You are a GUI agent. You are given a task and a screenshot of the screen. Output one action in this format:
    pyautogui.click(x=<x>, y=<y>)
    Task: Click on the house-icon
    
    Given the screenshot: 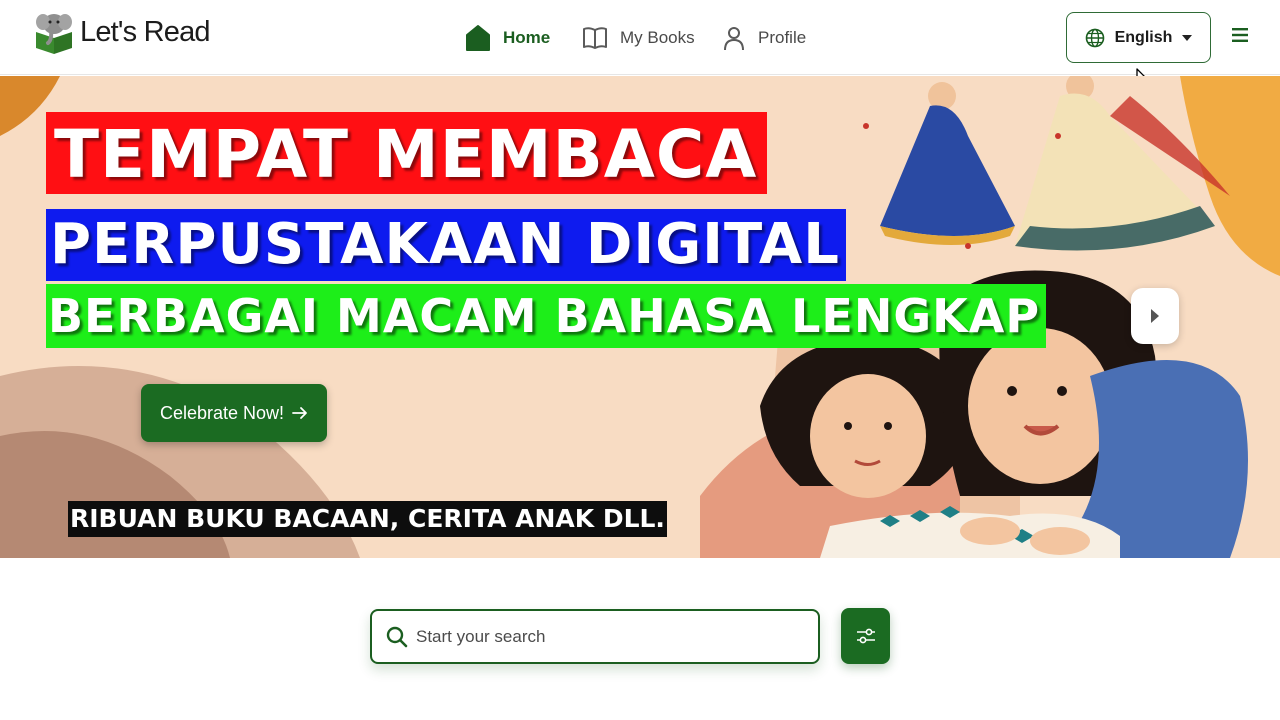 What is the action you would take?
    pyautogui.click(x=478, y=38)
    